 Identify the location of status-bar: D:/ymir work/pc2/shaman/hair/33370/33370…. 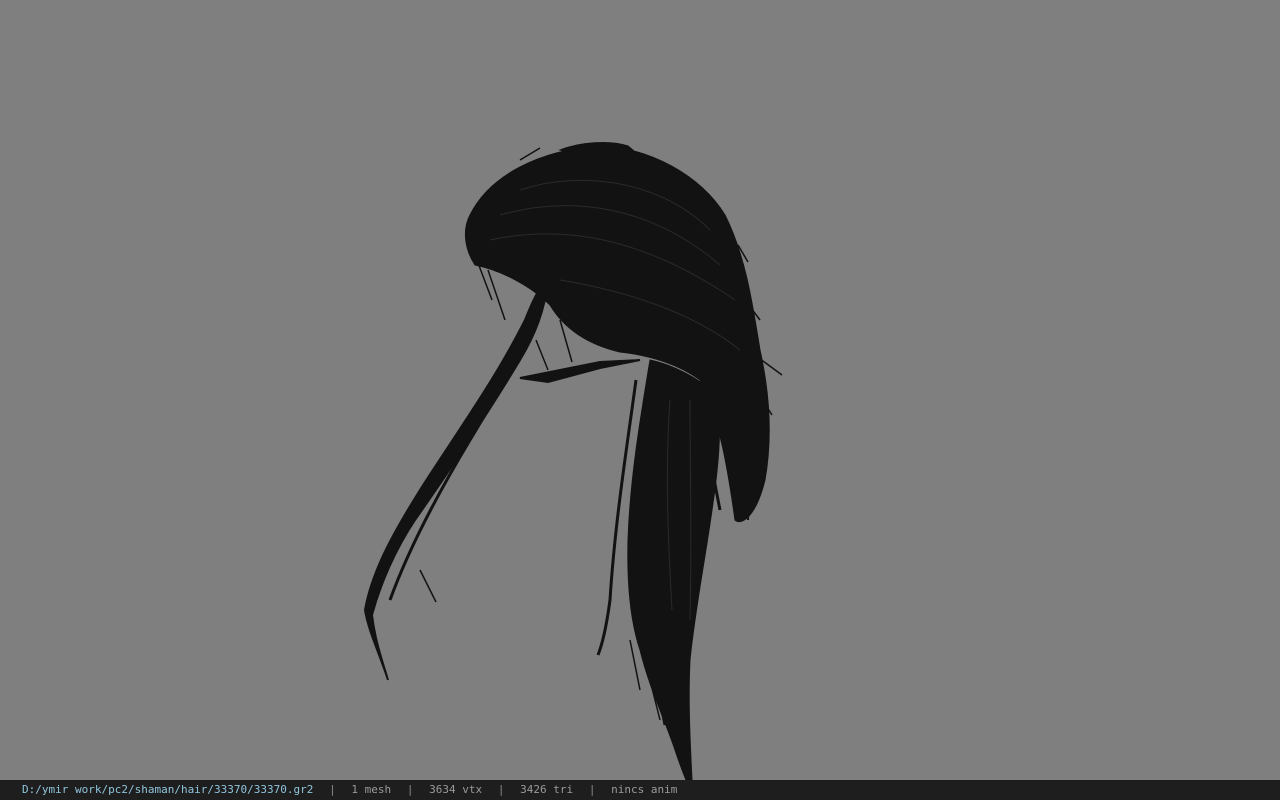
(640, 790).